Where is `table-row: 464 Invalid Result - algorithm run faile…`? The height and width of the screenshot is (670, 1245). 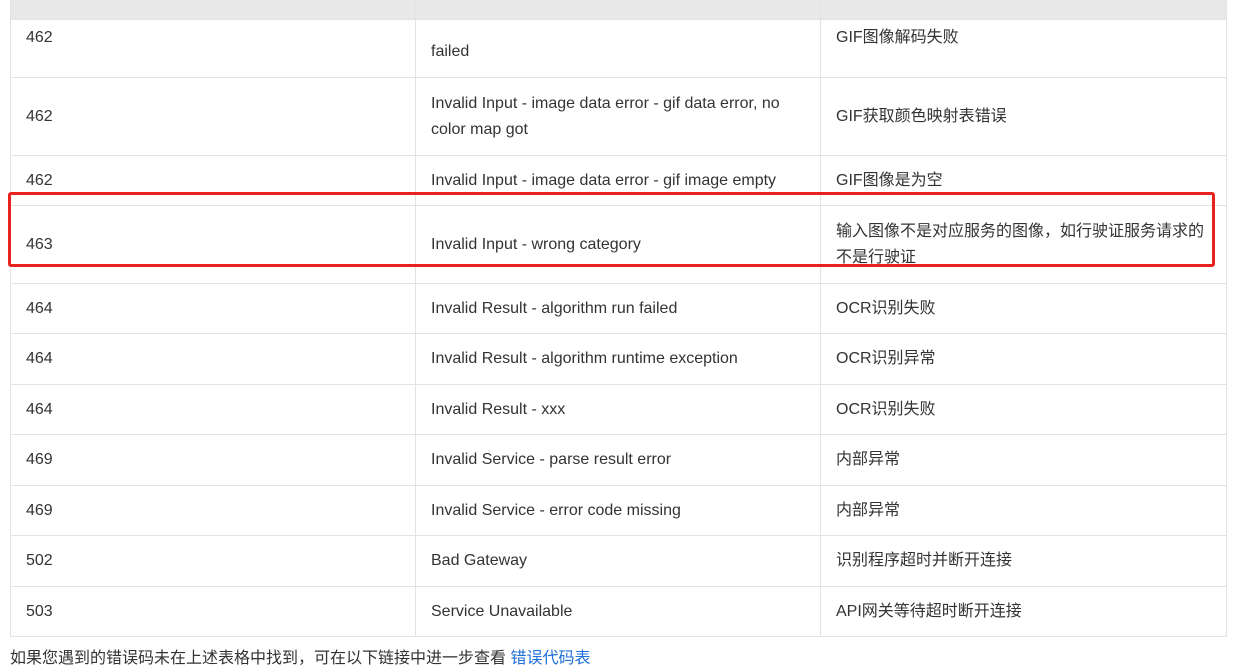 table-row: 464 Invalid Result - algorithm run faile… is located at coordinates (618, 308).